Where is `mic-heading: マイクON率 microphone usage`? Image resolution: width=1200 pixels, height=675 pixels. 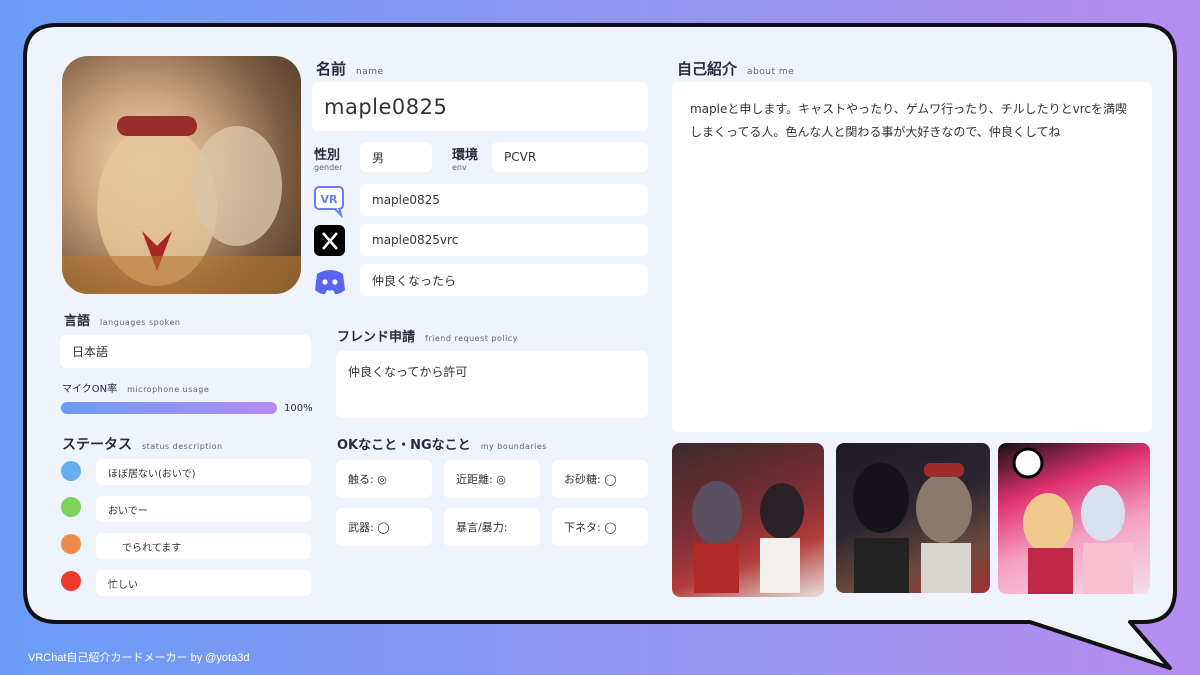 mic-heading: マイクON率 microphone usage is located at coordinates (135, 387).